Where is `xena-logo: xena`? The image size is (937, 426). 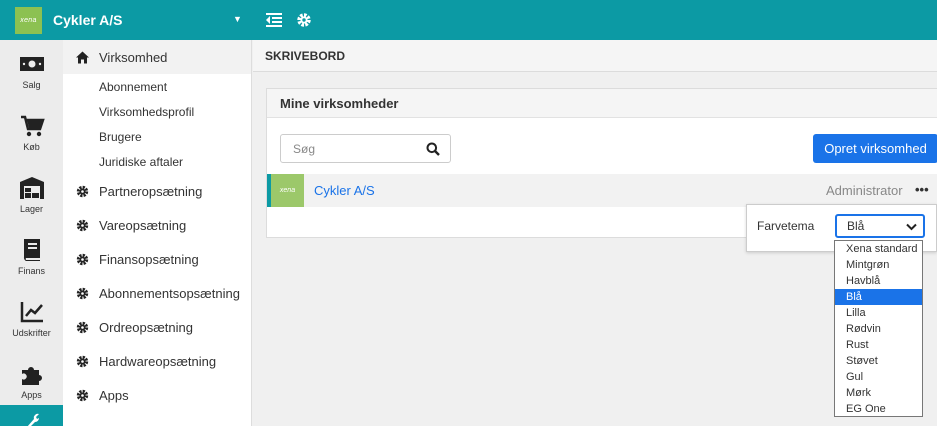 xena-logo: xena is located at coordinates (28, 20).